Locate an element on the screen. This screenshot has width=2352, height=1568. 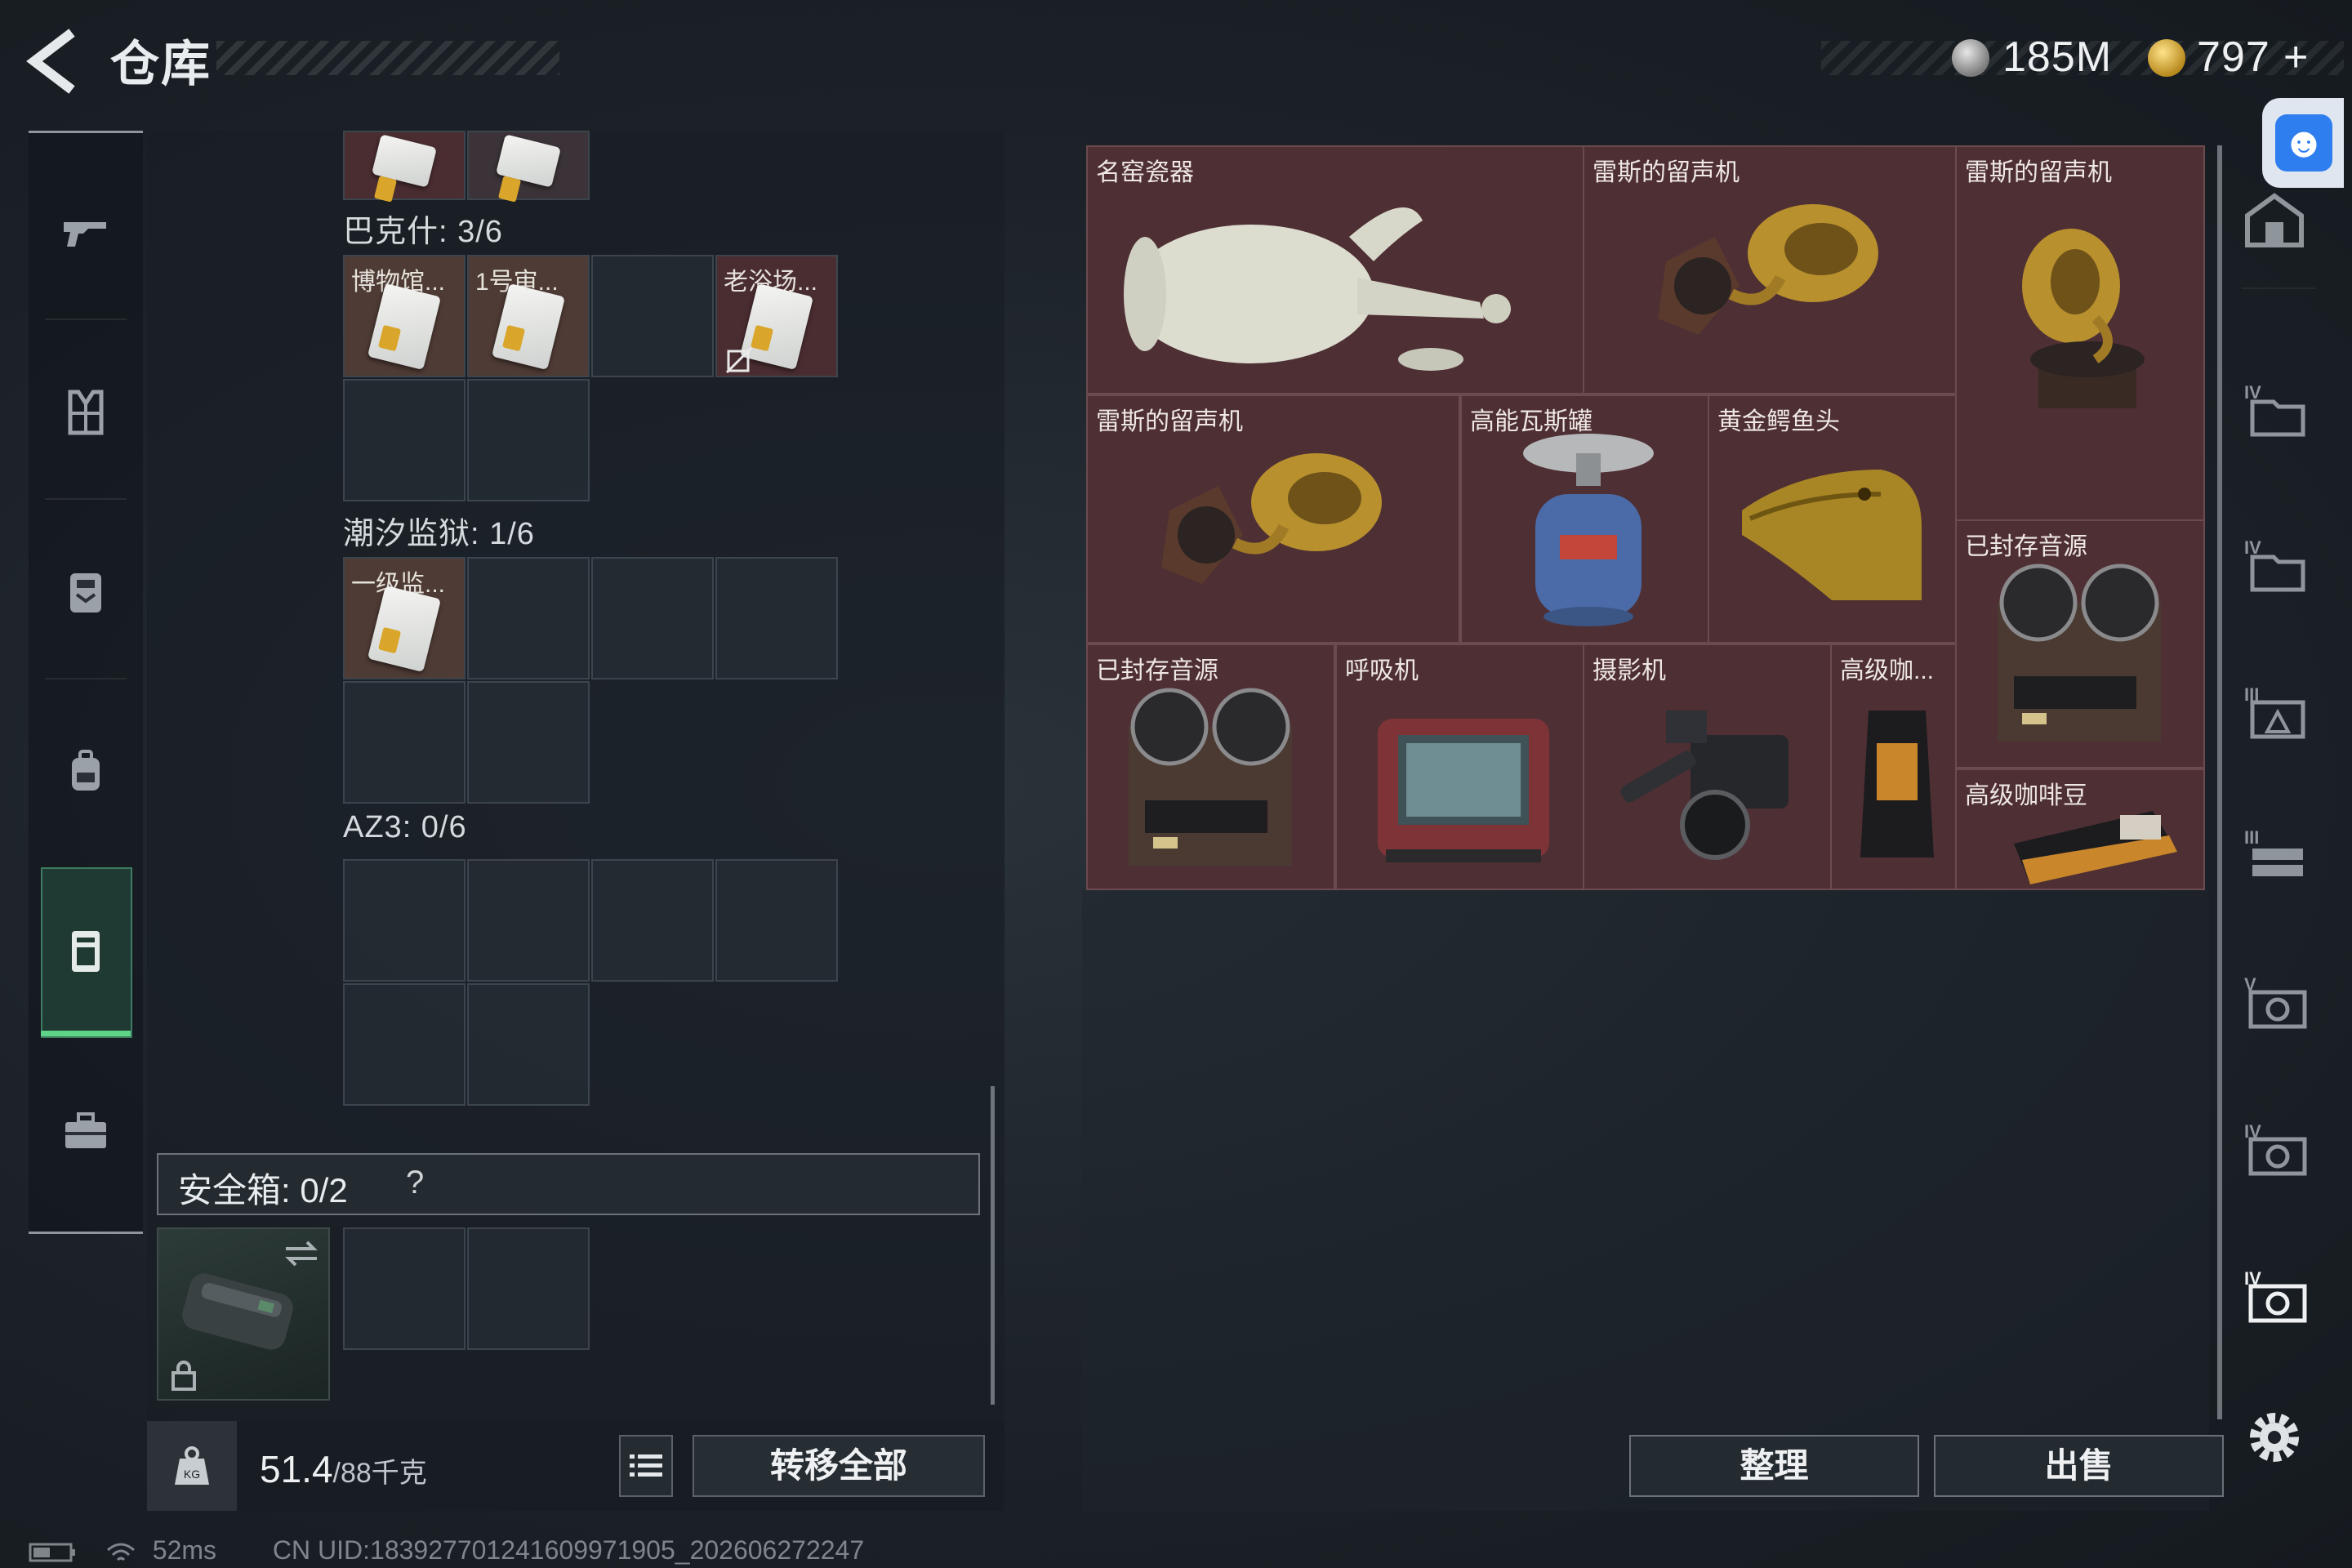
chest-rig-icon is located at coordinates (85, 592).